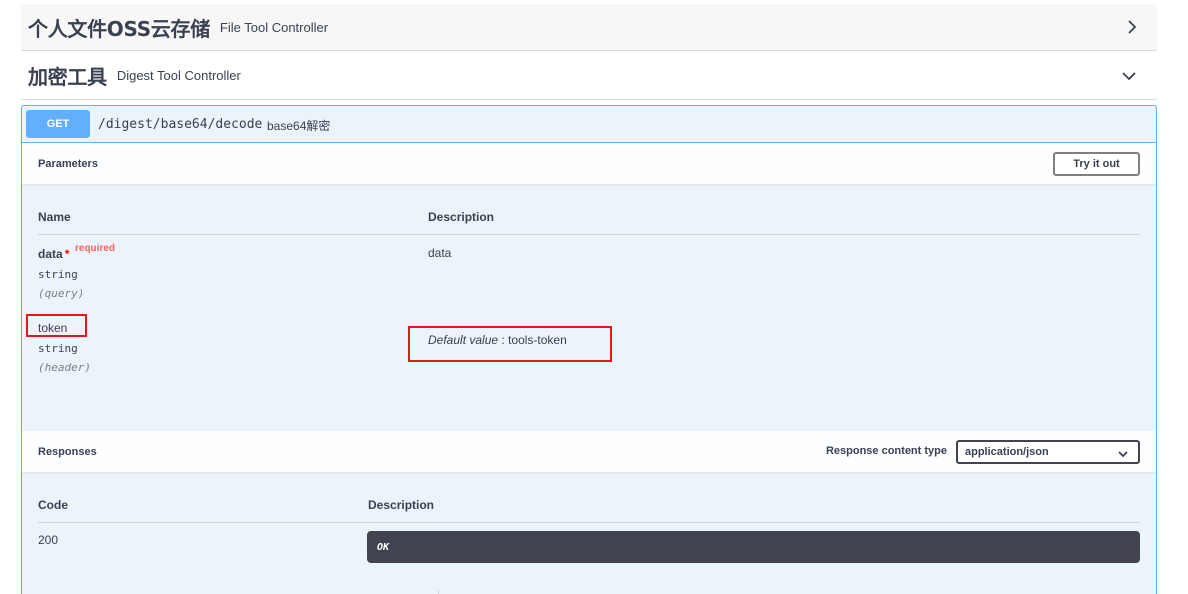 This screenshot has height=594, width=1188. I want to click on tag-title: 个人文件OSS云存储, so click(119, 28).